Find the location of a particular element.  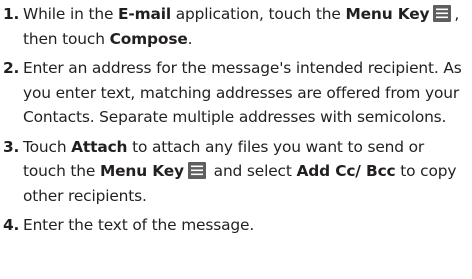

text-run: and select is located at coordinates (252, 171).